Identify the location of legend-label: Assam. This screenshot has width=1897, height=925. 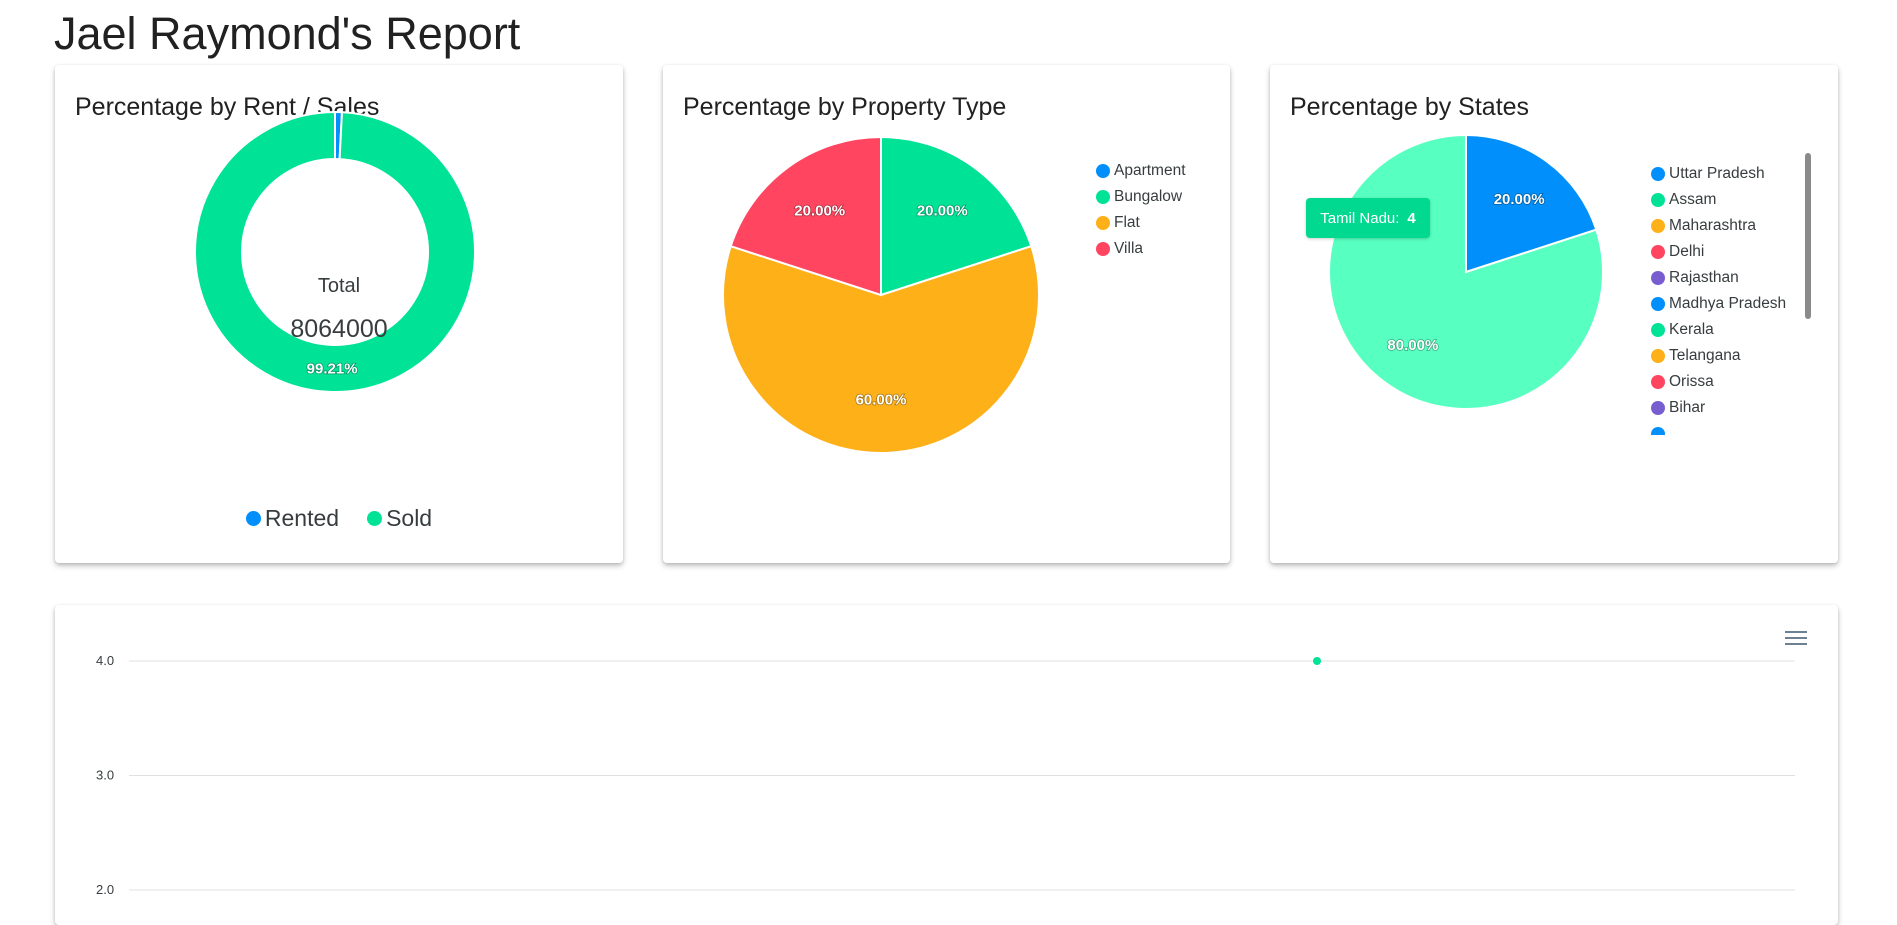
(1693, 199).